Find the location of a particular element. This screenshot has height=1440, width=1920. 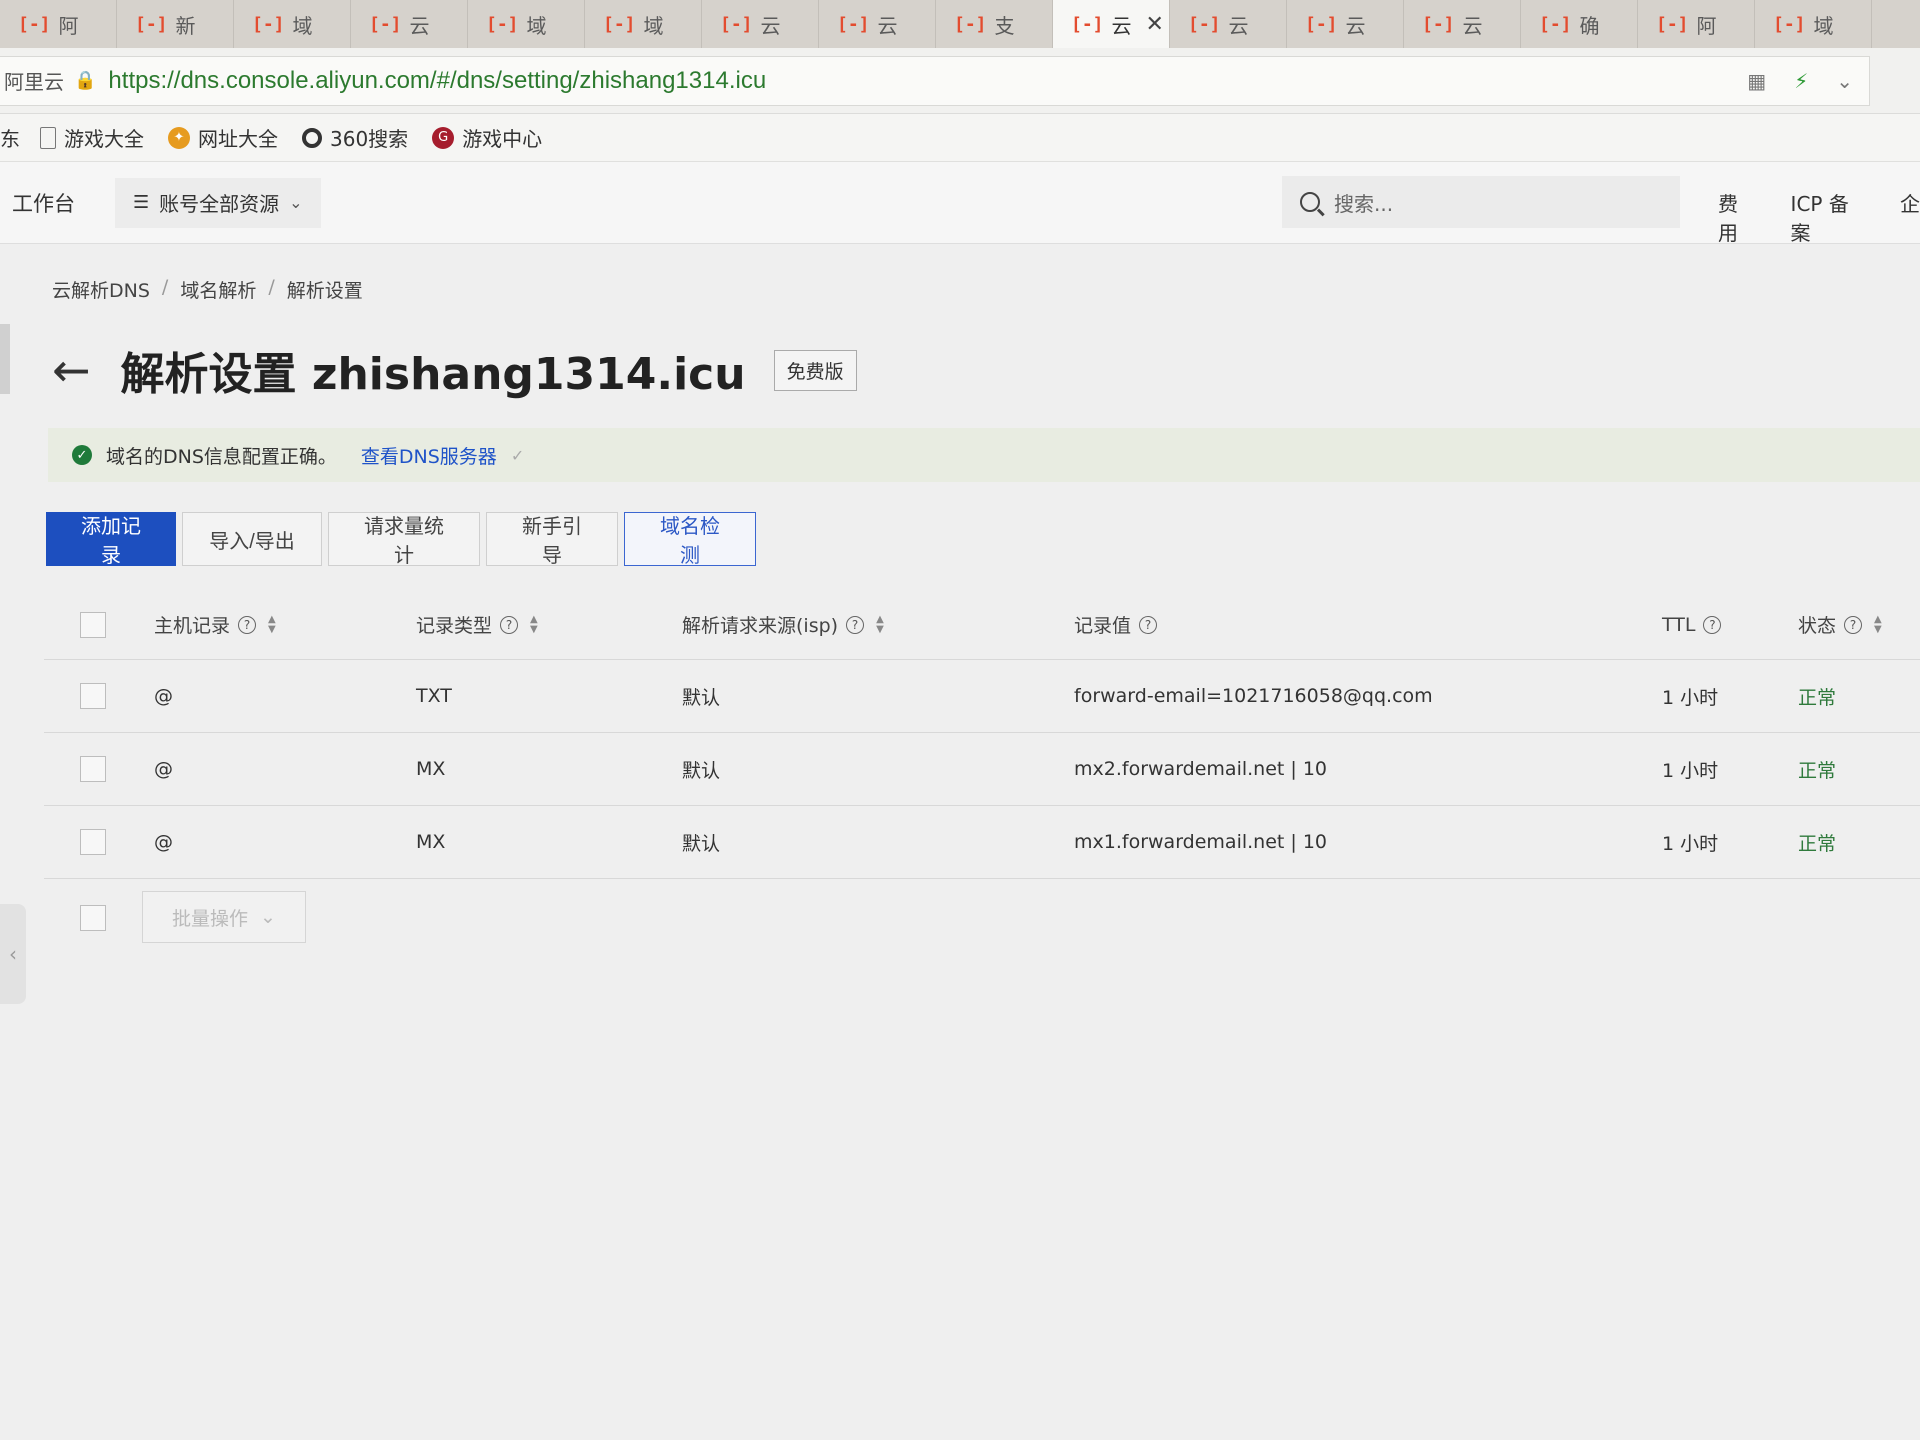

add-record-button: 添加记录 is located at coordinates (111, 539).